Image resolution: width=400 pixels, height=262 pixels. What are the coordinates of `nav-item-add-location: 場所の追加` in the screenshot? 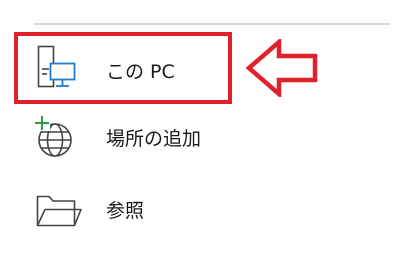 It's located at (159, 139).